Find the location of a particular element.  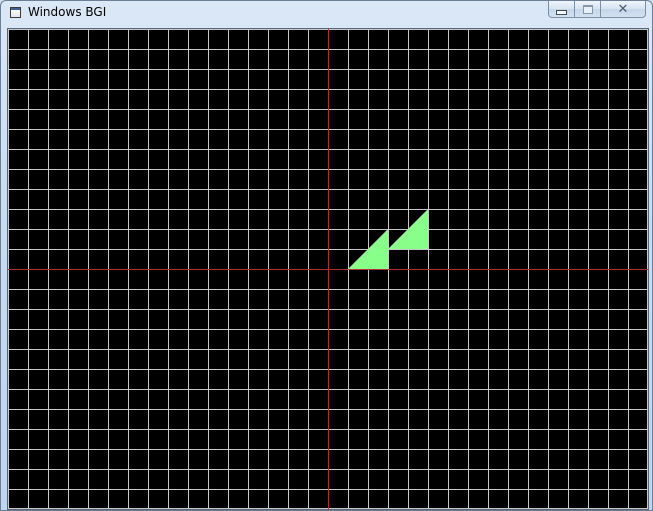

window-title: Windows BGI is located at coordinates (67, 12).